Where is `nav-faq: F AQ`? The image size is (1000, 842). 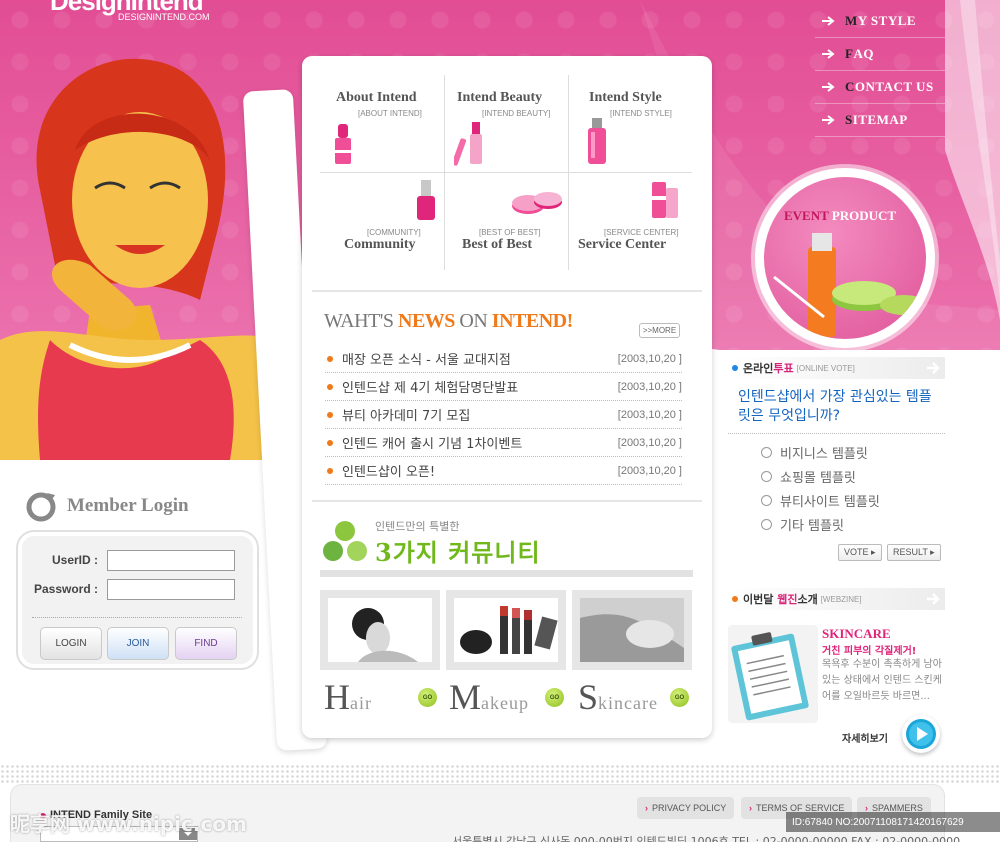 nav-faq: F AQ is located at coordinates (880, 54).